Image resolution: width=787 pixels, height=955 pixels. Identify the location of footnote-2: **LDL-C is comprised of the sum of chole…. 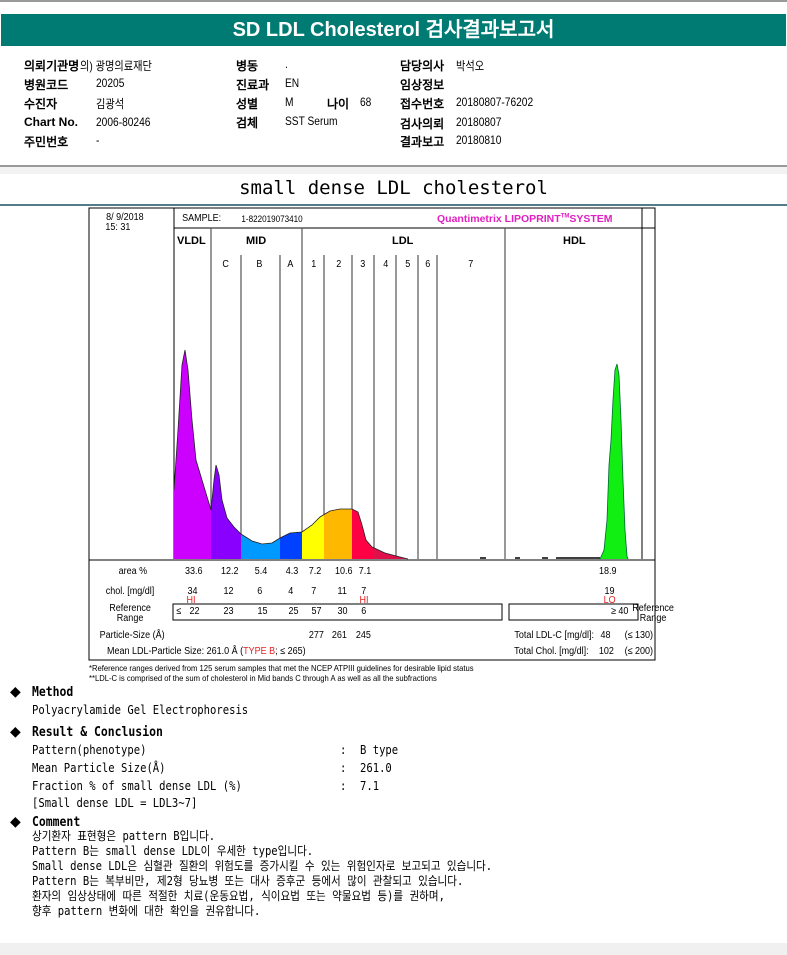
(263, 678).